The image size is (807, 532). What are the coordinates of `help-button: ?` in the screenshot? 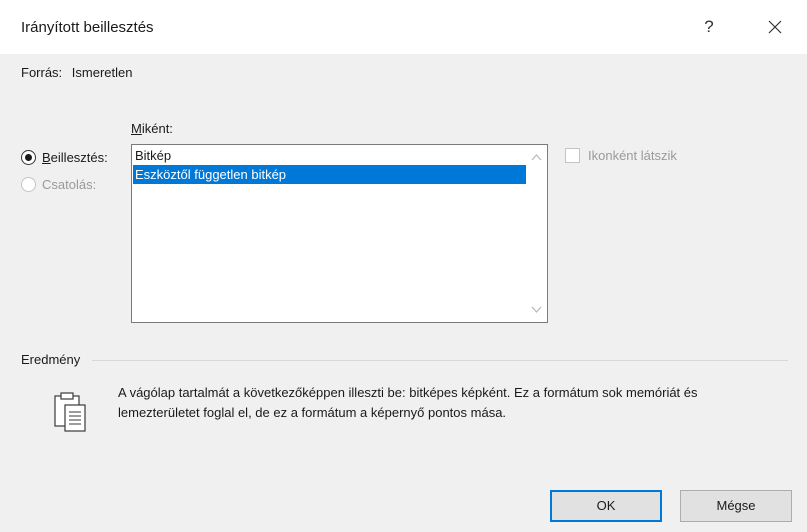 It's located at (709, 27).